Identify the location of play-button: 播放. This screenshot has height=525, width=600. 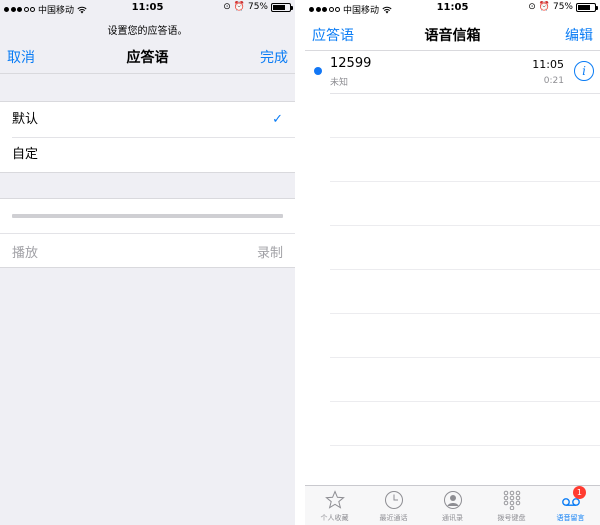
(25, 251).